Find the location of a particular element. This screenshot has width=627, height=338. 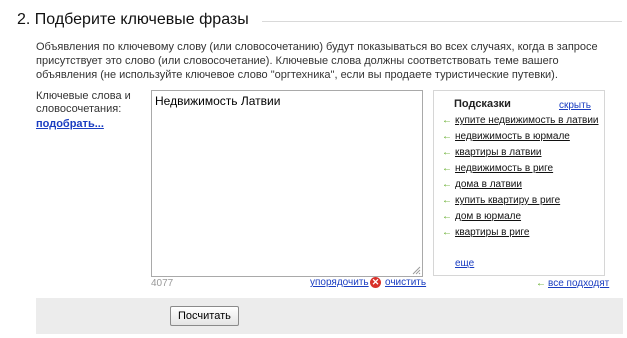

hint-label: купите недвижимость в латвии is located at coordinates (527, 120).